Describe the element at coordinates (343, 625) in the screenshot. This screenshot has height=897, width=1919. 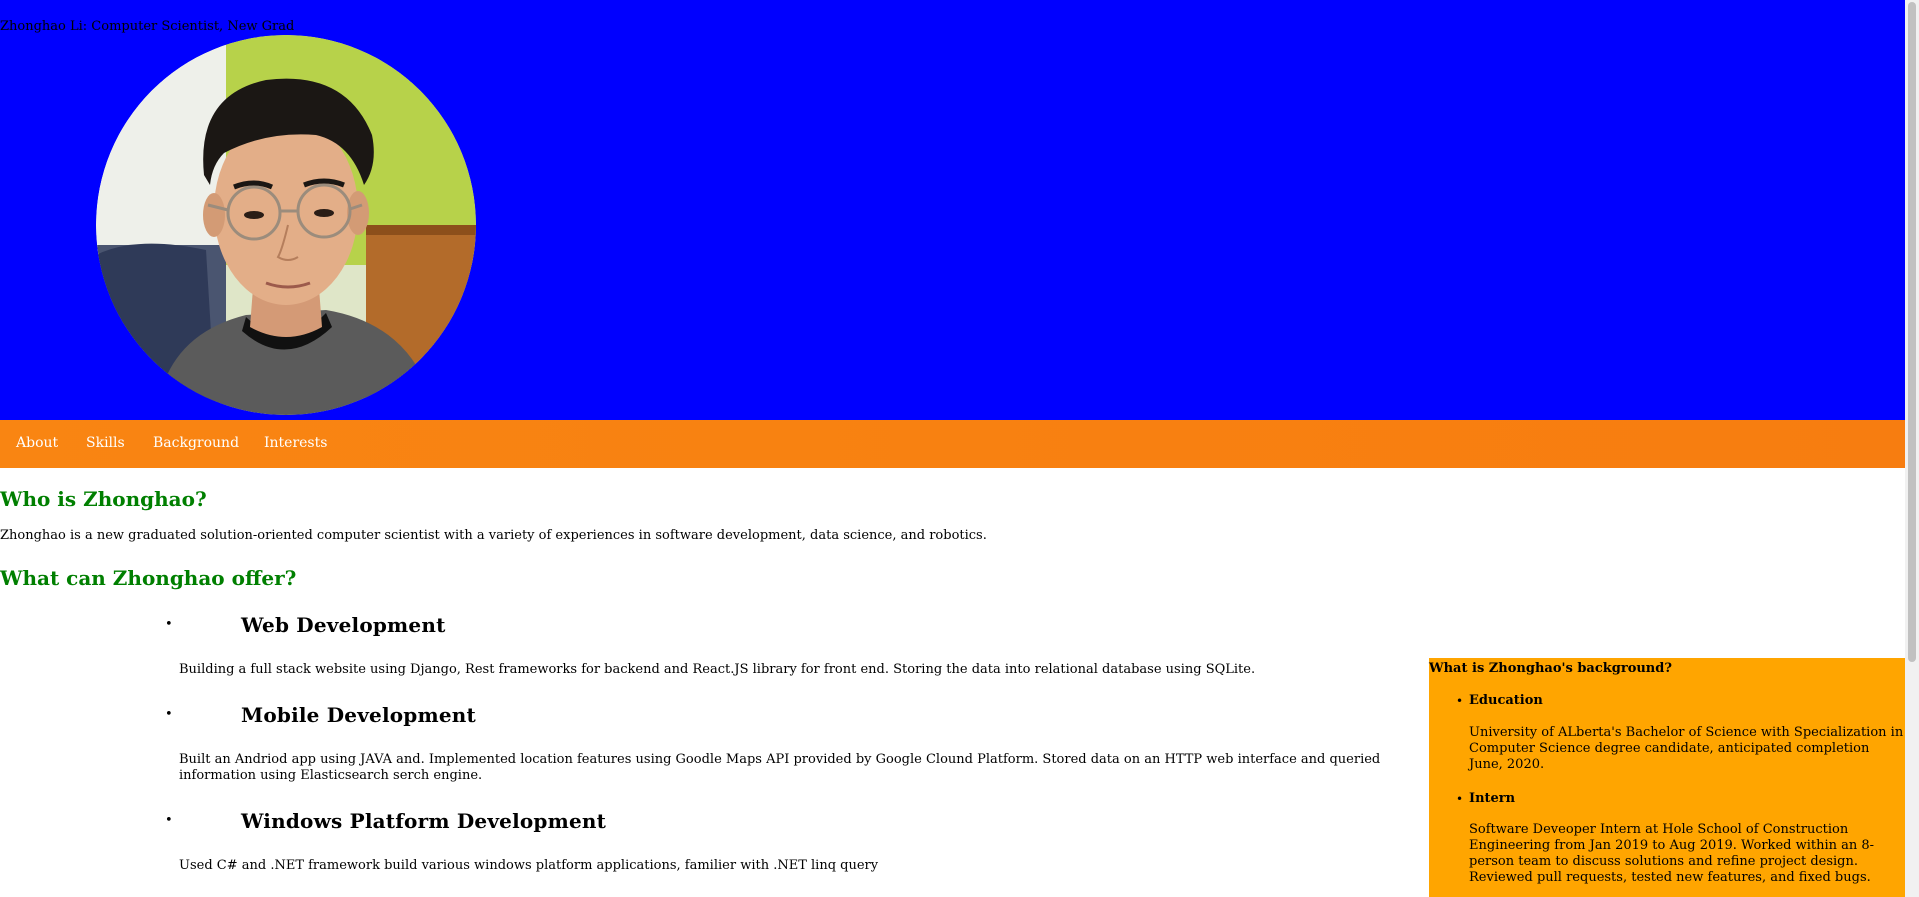
I see `skill-title-web: Web Development` at that location.